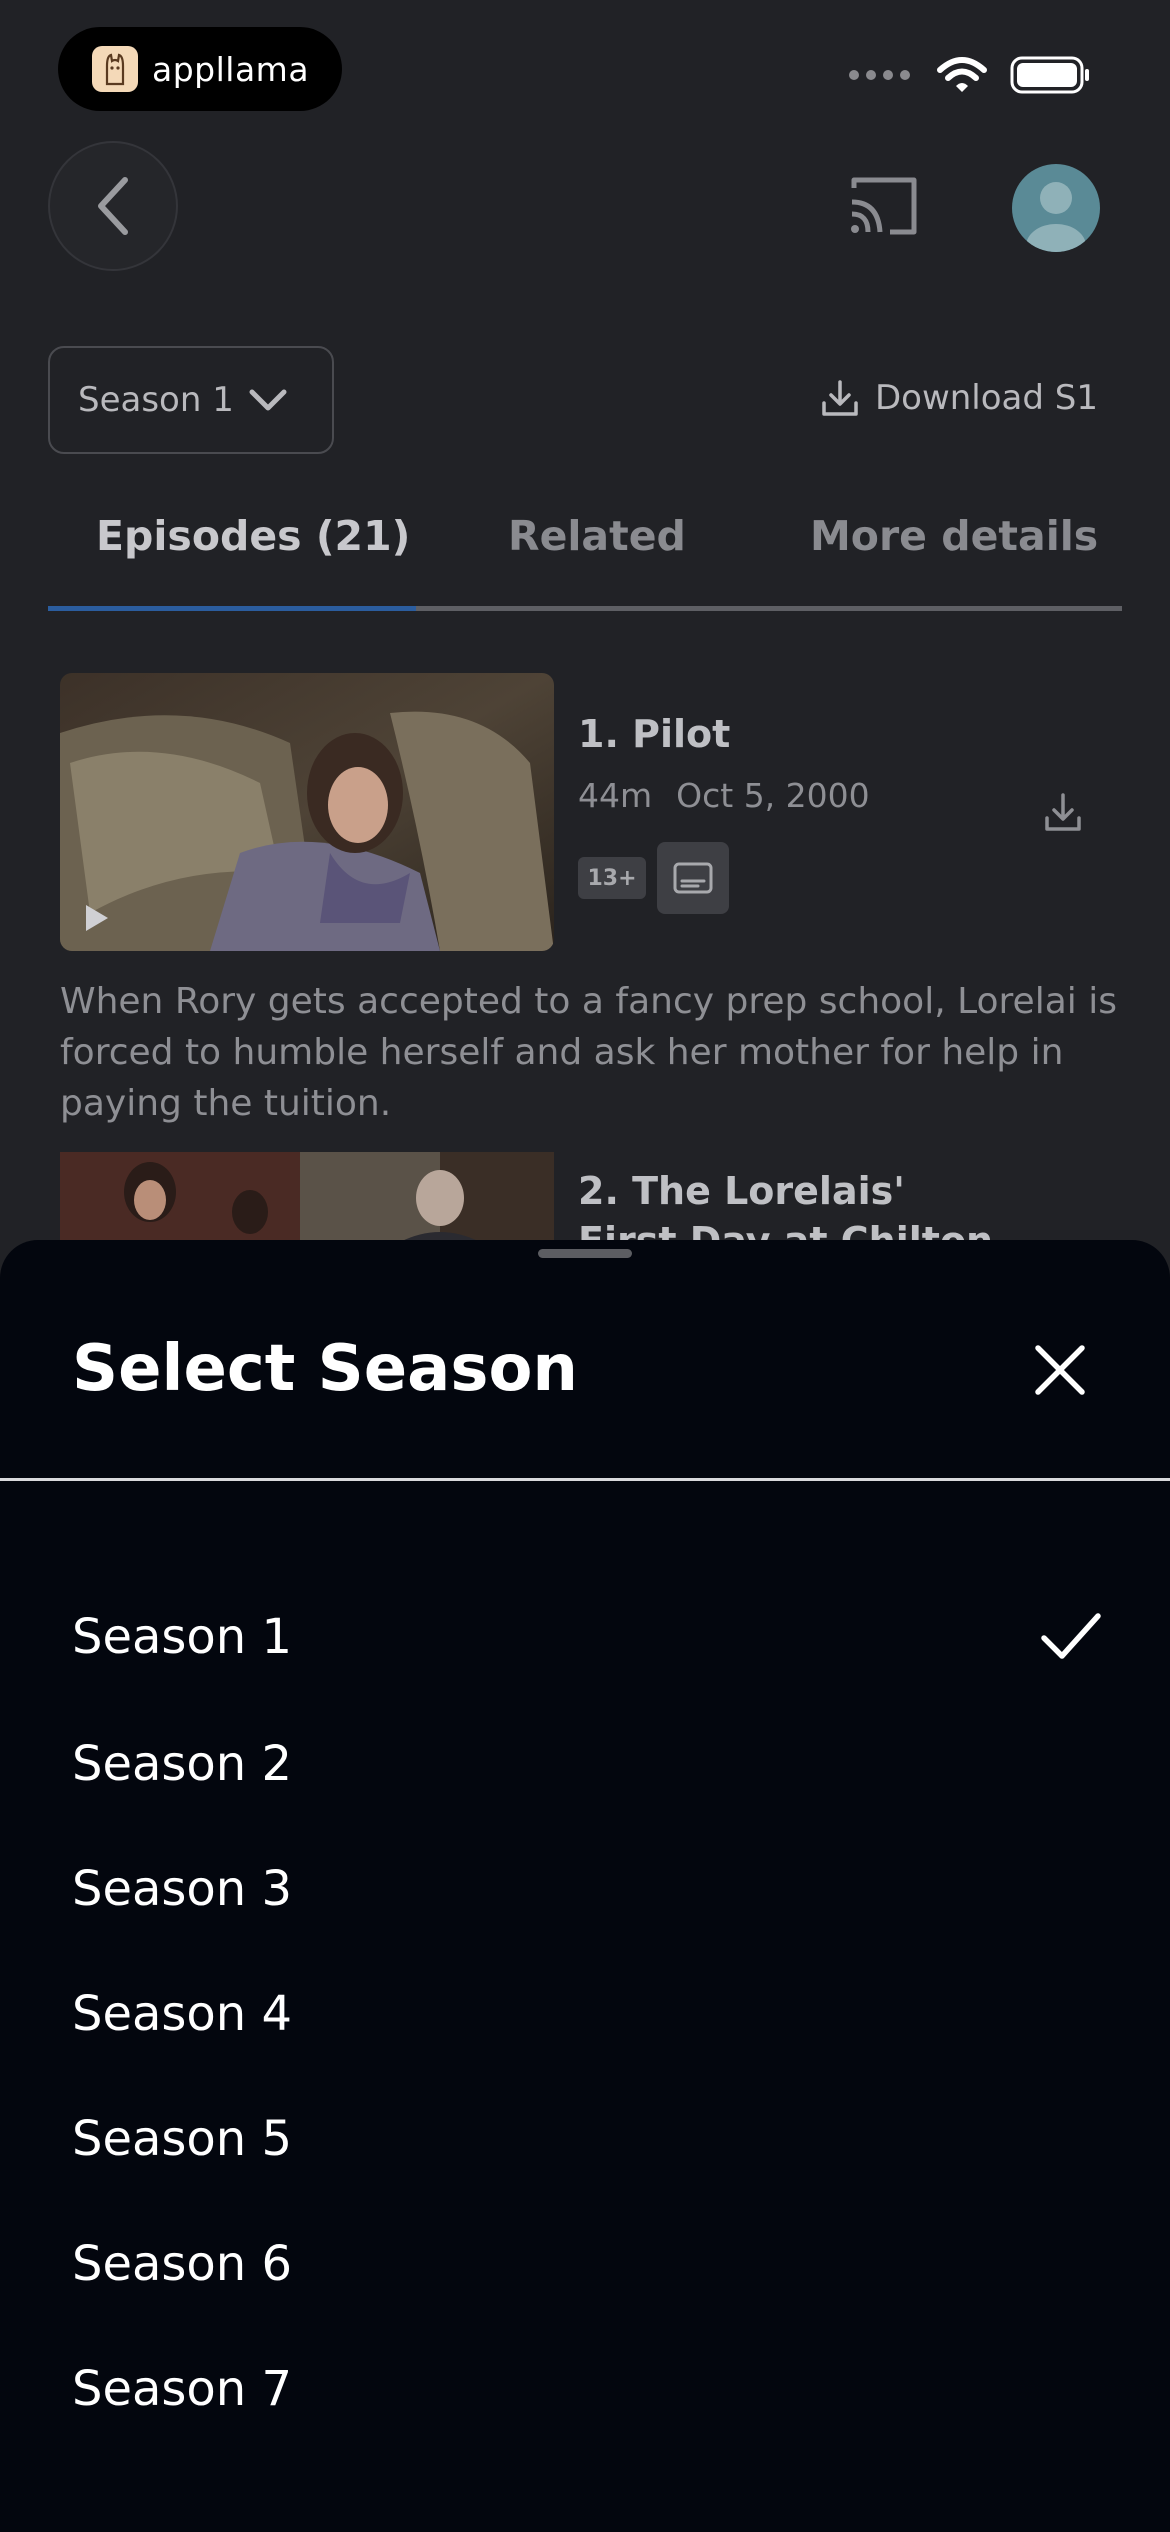  Describe the element at coordinates (182, 1889) in the screenshot. I see `season-option-label: Season 3` at that location.